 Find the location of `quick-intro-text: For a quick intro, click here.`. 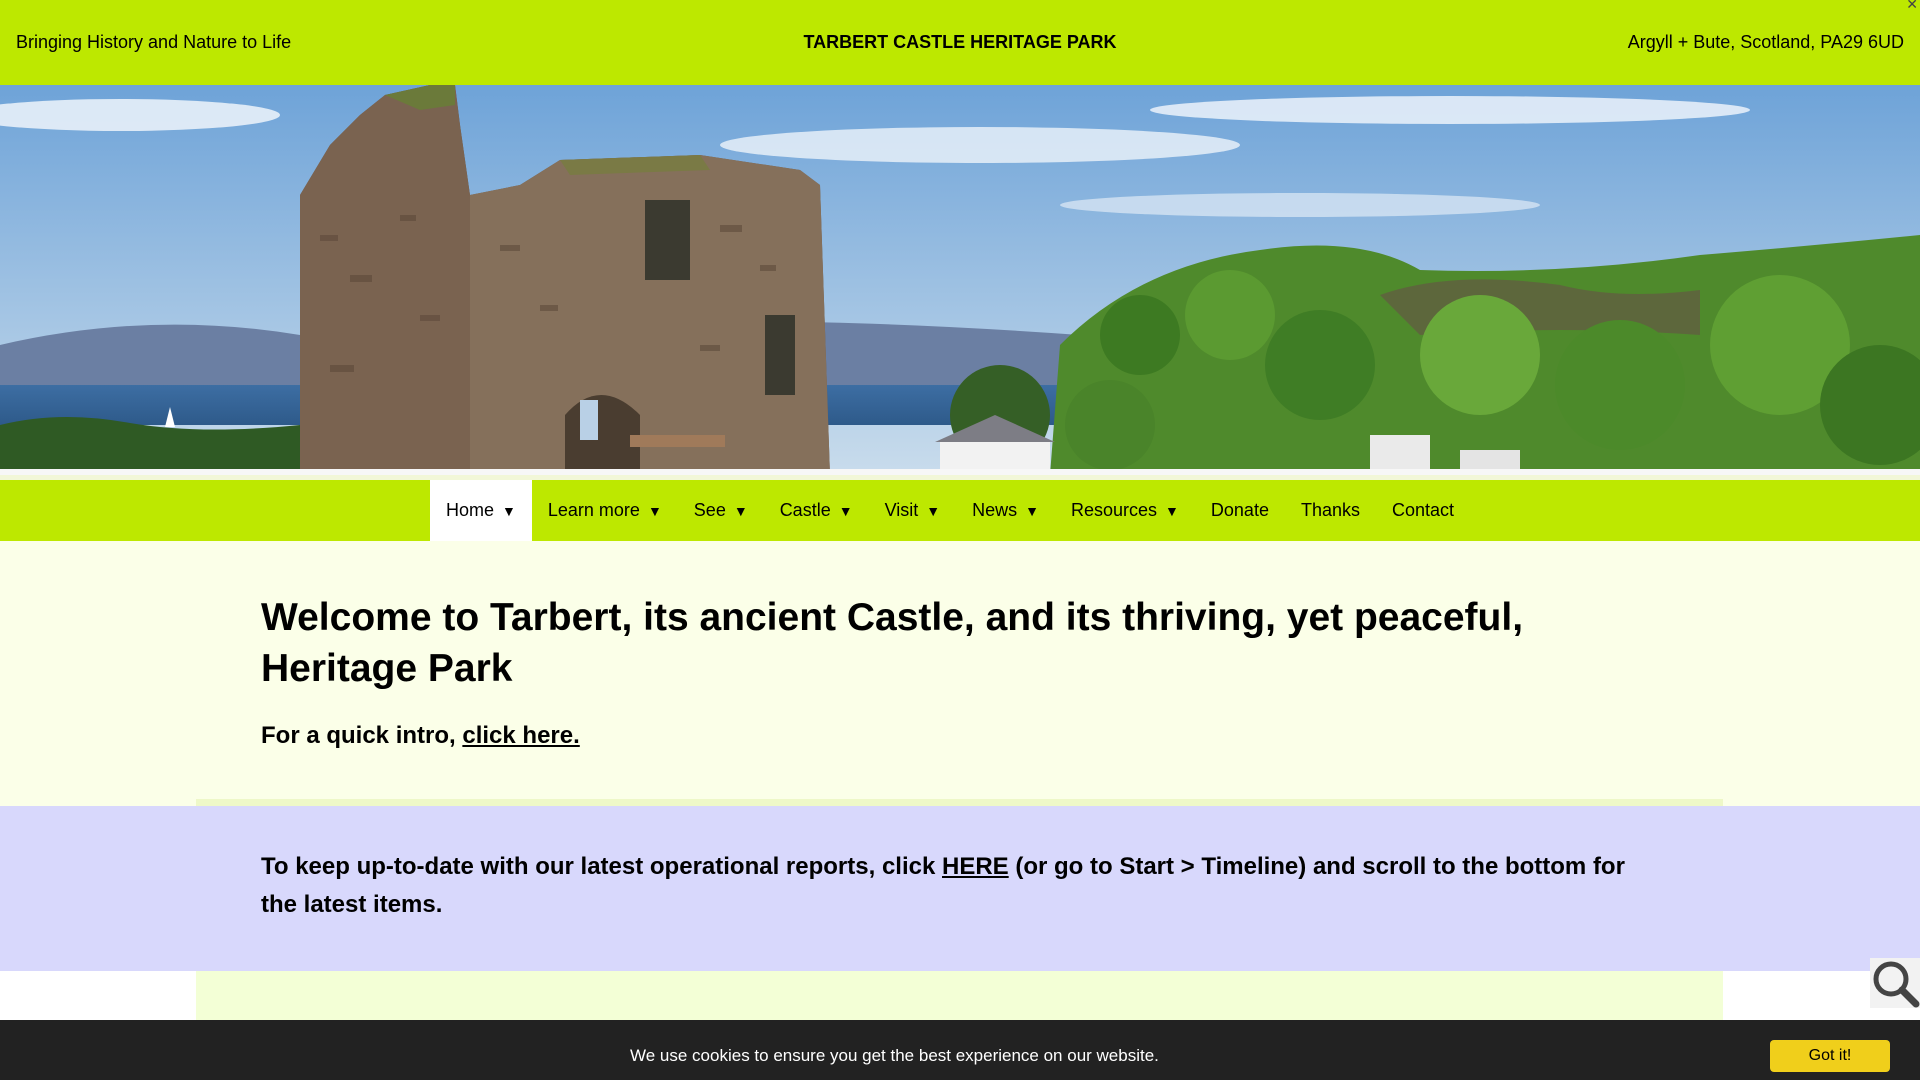

quick-intro-text: For a quick intro, click here. is located at coordinates (420, 736).